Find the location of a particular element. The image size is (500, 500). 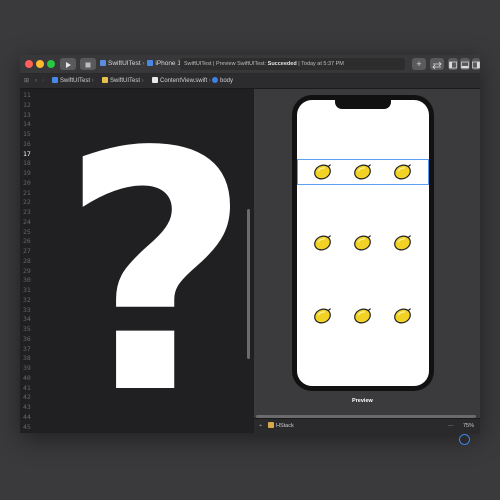

editor-scrollbar is located at coordinates (248, 284).